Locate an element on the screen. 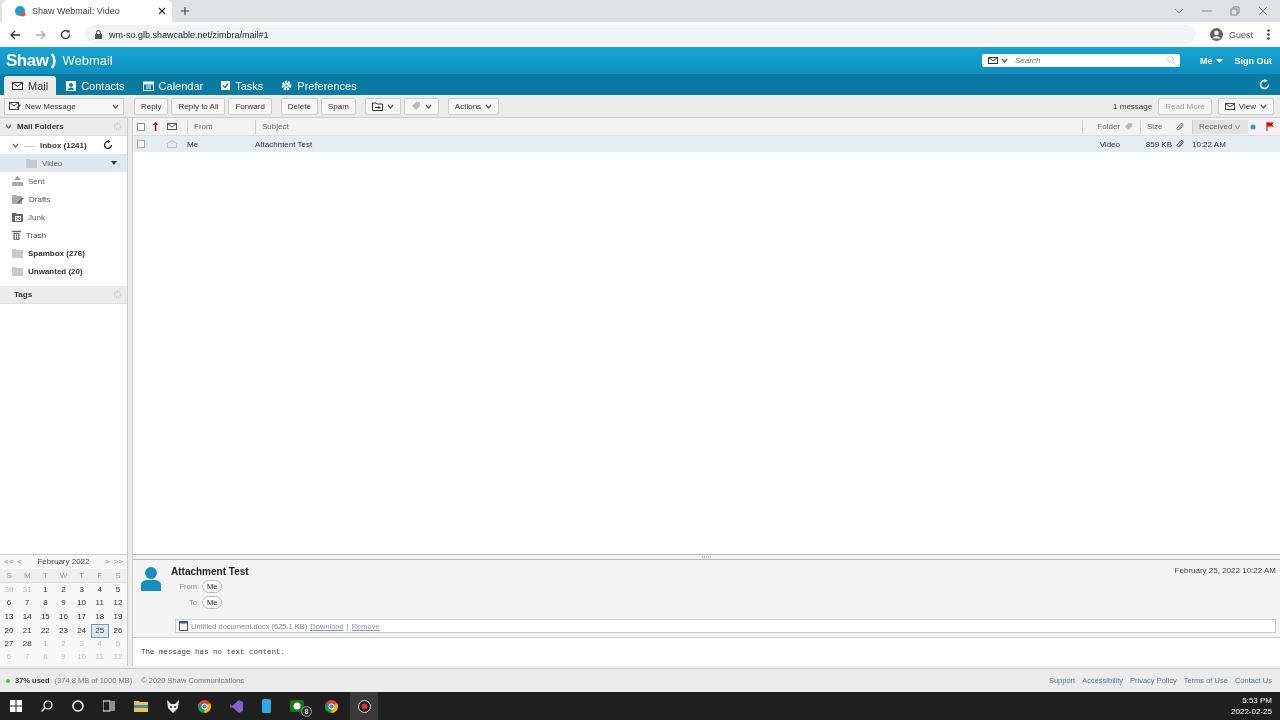 This screenshot has height=720, width=1280. task-view-icon is located at coordinates (109, 706).